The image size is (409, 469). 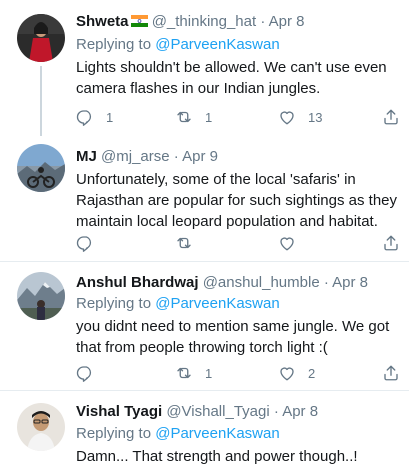 What do you see at coordinates (204, 21) in the screenshot?
I see `user-handle: @_thinking_hat` at bounding box center [204, 21].